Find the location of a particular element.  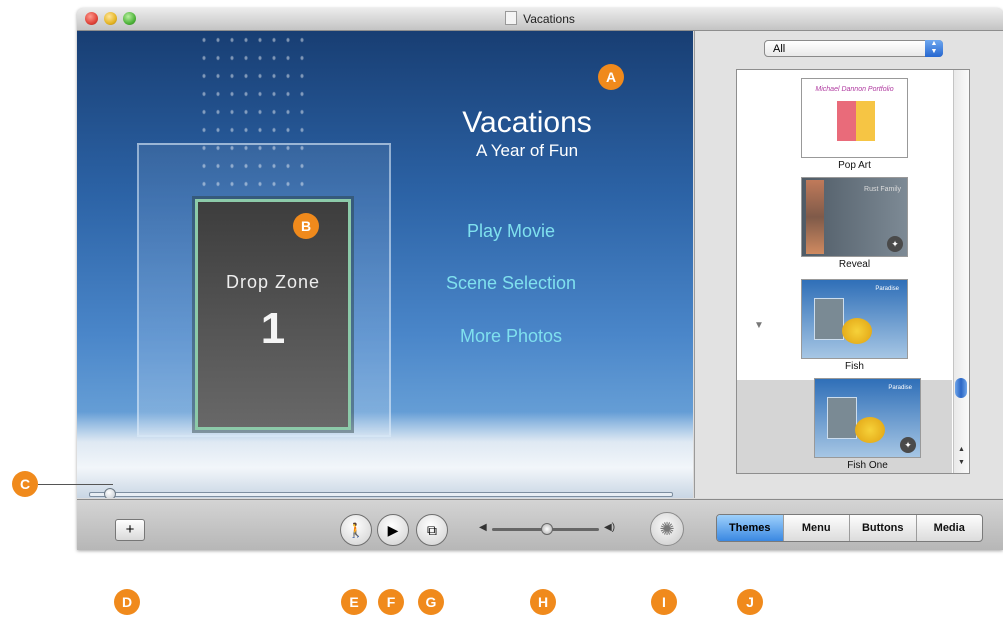

callout-c: C is located at coordinates (25, 484).